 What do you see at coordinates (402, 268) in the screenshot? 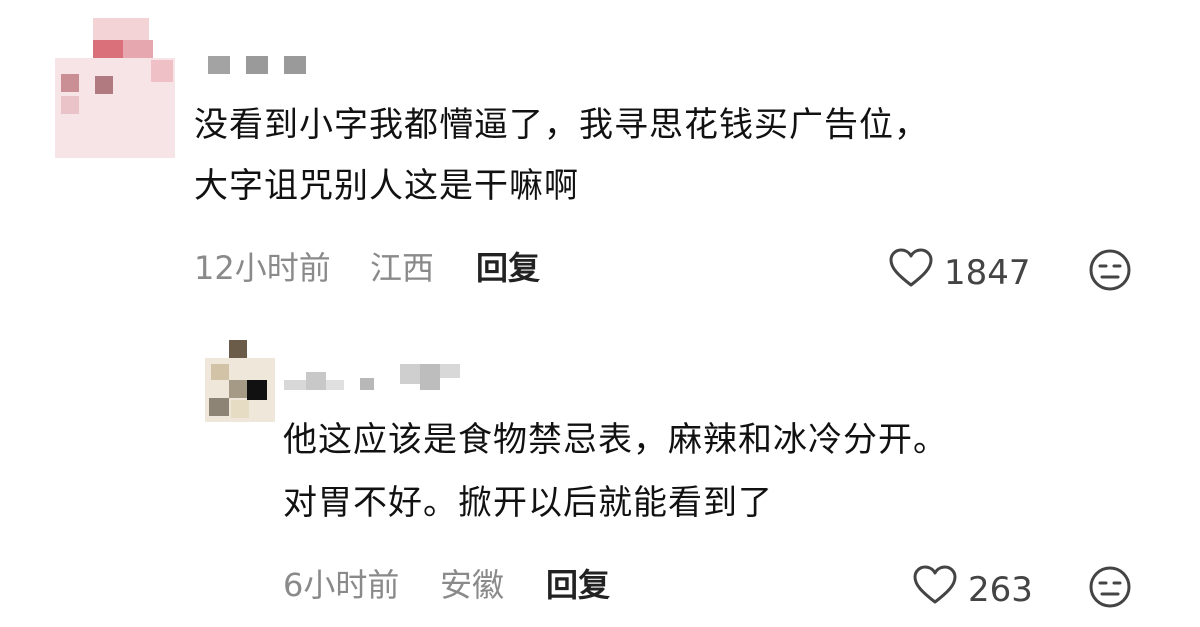
I see `comment-location: 江西` at bounding box center [402, 268].